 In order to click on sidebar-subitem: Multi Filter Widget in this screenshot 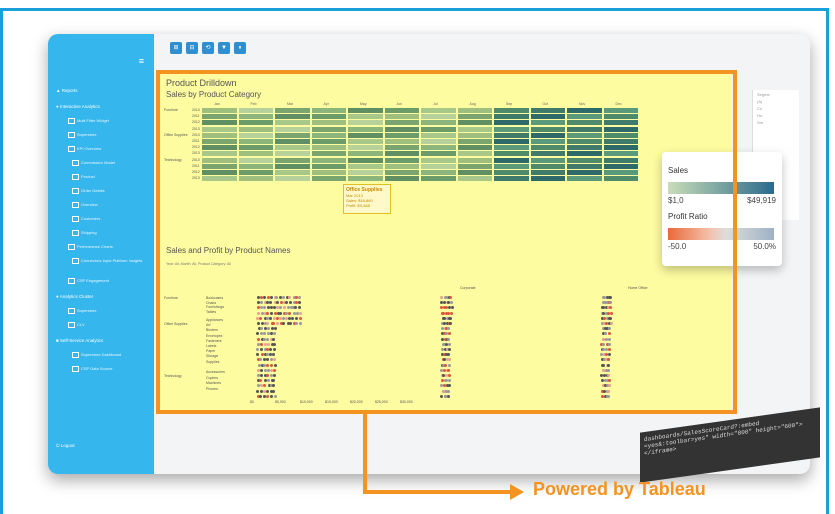, I will do `click(88, 121)`.